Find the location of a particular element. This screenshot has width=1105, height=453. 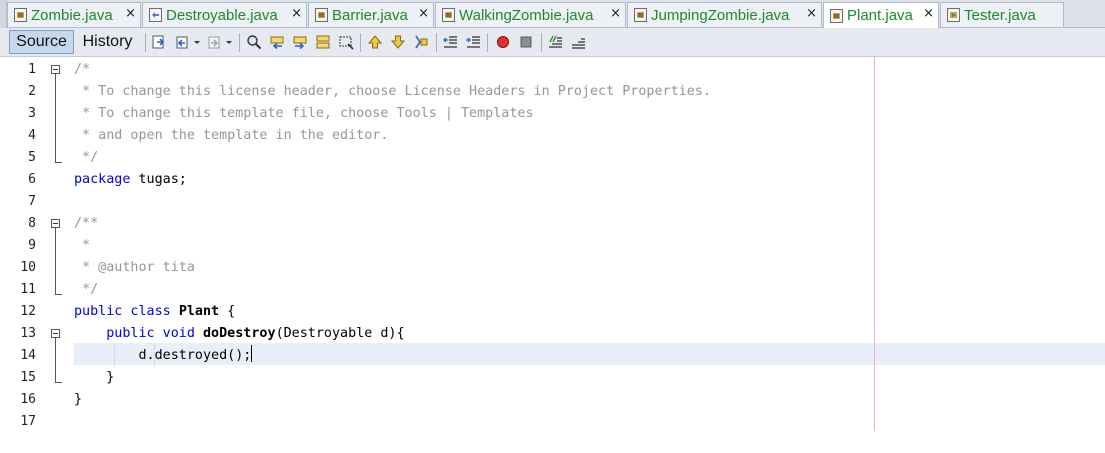

line-number: 1 is located at coordinates (32, 69).